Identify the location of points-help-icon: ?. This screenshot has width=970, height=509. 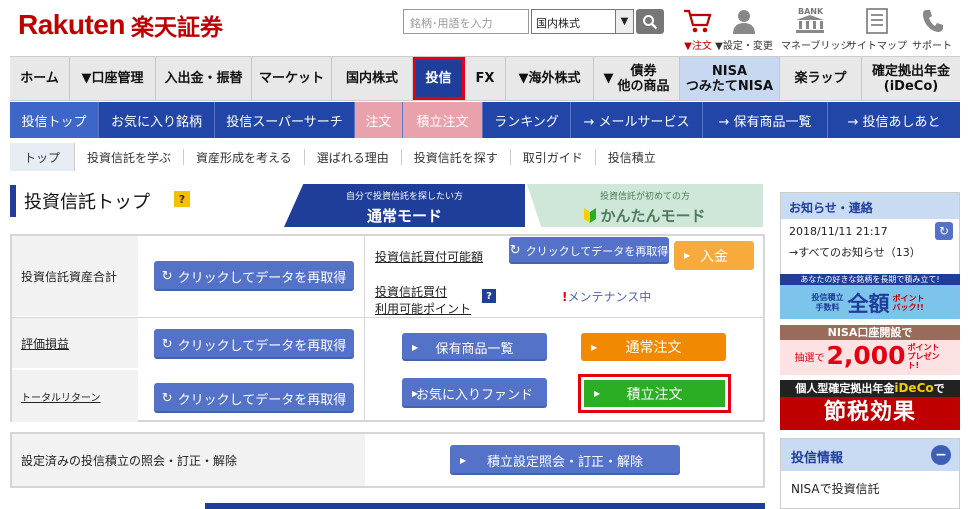
(489, 296).